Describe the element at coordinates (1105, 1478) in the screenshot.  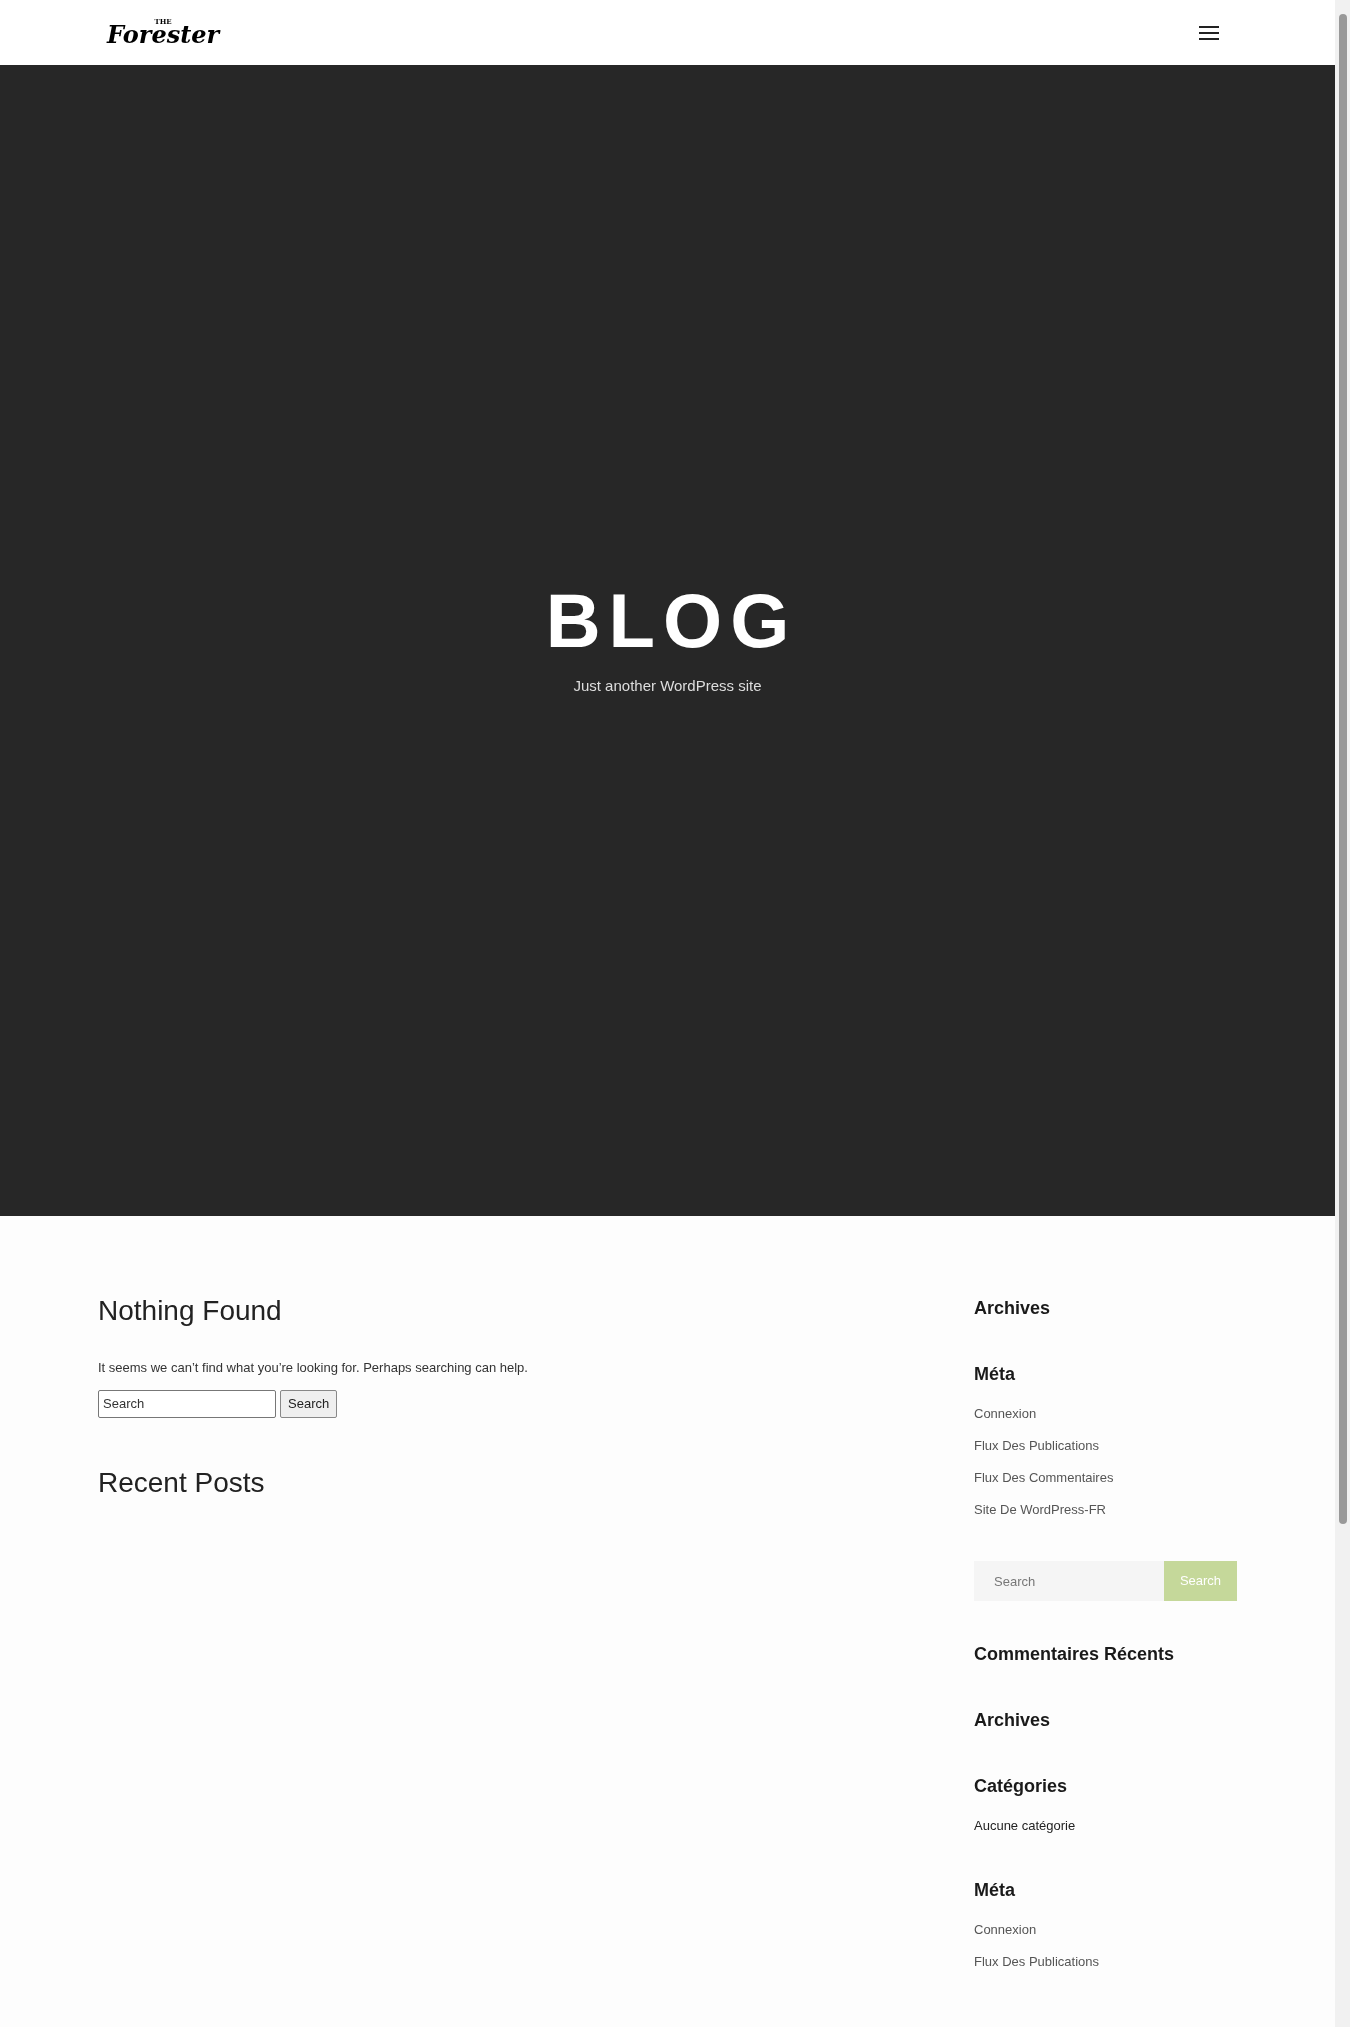
I see `sidebar-link: Flux Des Commentaires` at that location.